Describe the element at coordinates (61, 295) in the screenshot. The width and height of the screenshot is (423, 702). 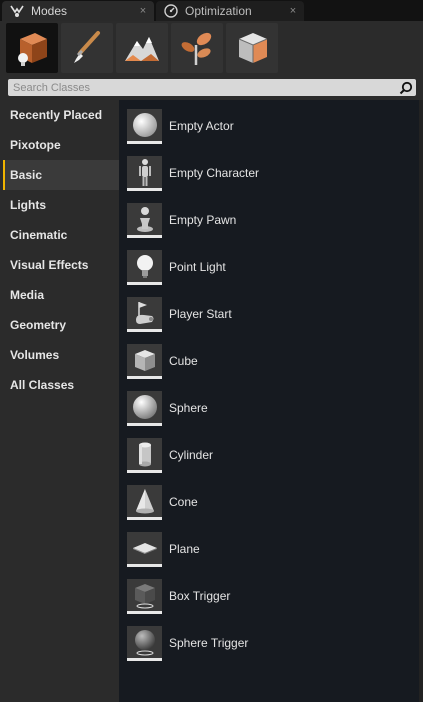
I see `category-media: Media` at that location.